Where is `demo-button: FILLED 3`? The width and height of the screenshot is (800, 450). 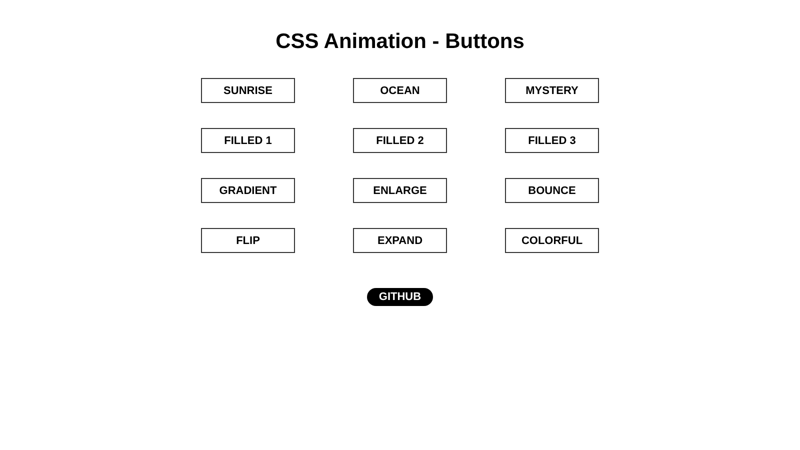
demo-button: FILLED 3 is located at coordinates (552, 140).